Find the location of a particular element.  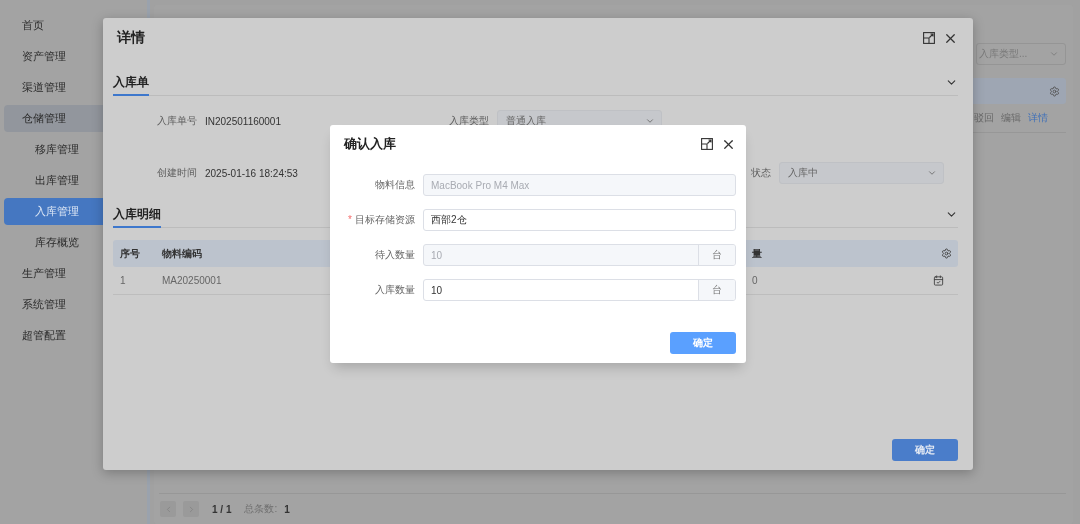

field-value: 2025-01-16 18:24:53 is located at coordinates (251, 173).